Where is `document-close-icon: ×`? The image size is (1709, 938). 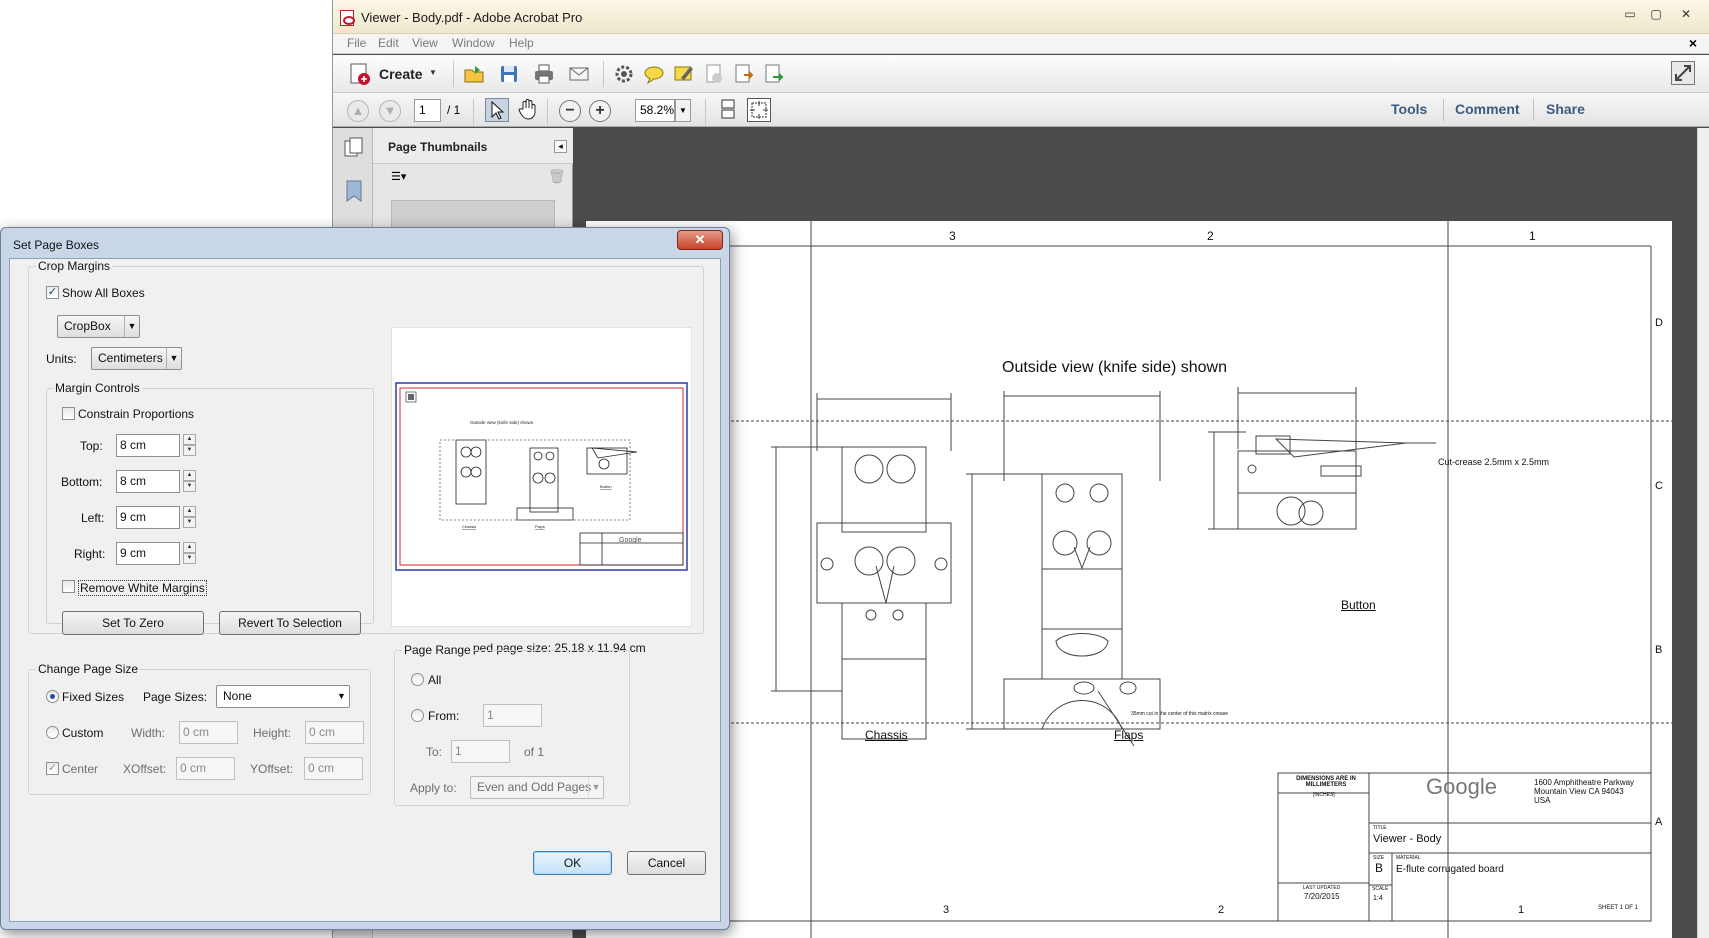 document-close-icon: × is located at coordinates (1693, 43).